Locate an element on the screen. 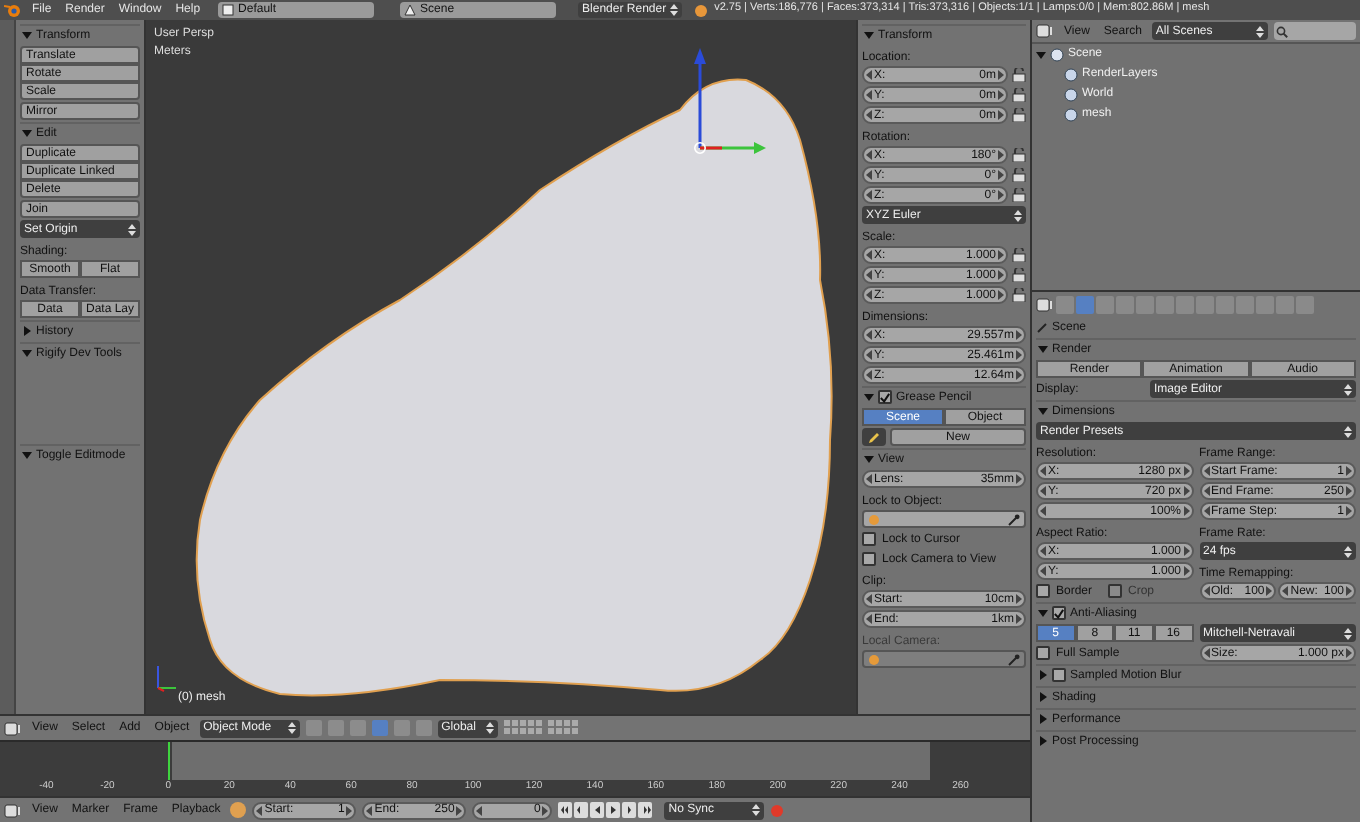 The height and width of the screenshot is (822, 1360). axes-icon is located at coordinates (166, 678).